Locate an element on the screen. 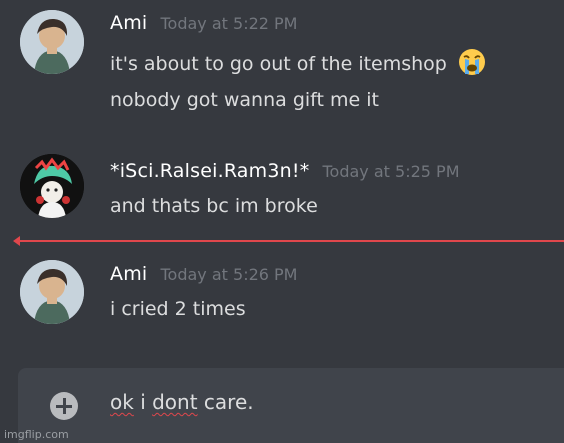  avatar-isci is located at coordinates (52, 186).